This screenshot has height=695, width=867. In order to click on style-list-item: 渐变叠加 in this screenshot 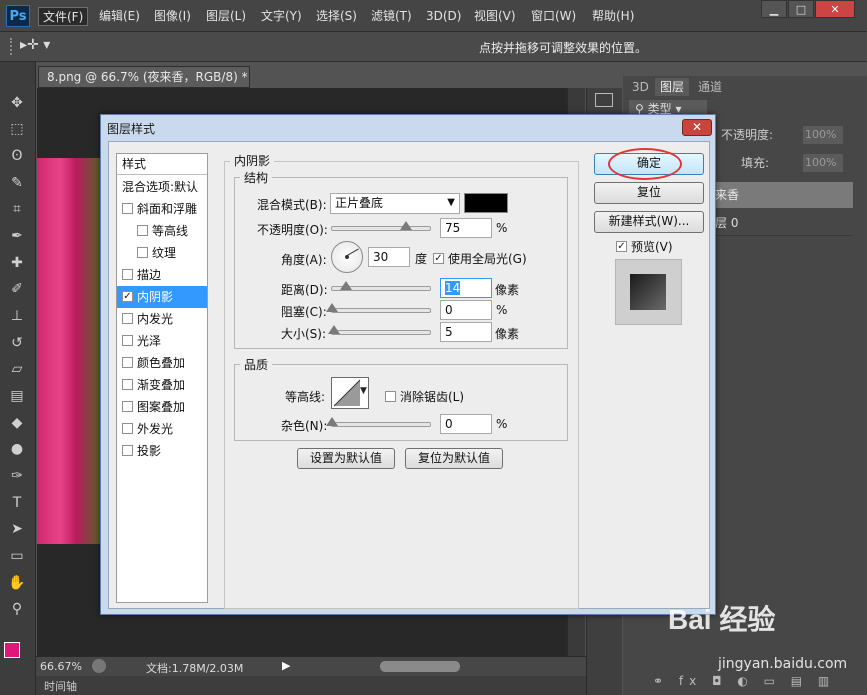, I will do `click(162, 385)`.